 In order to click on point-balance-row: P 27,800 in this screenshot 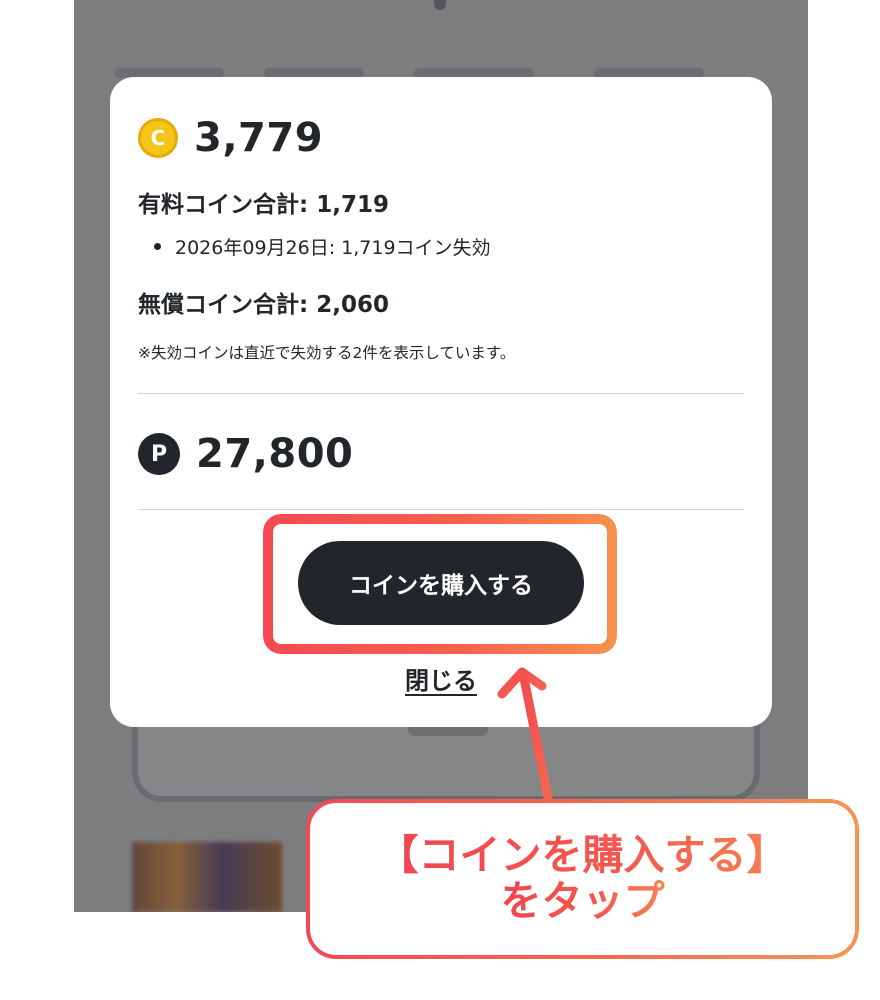, I will do `click(441, 454)`.